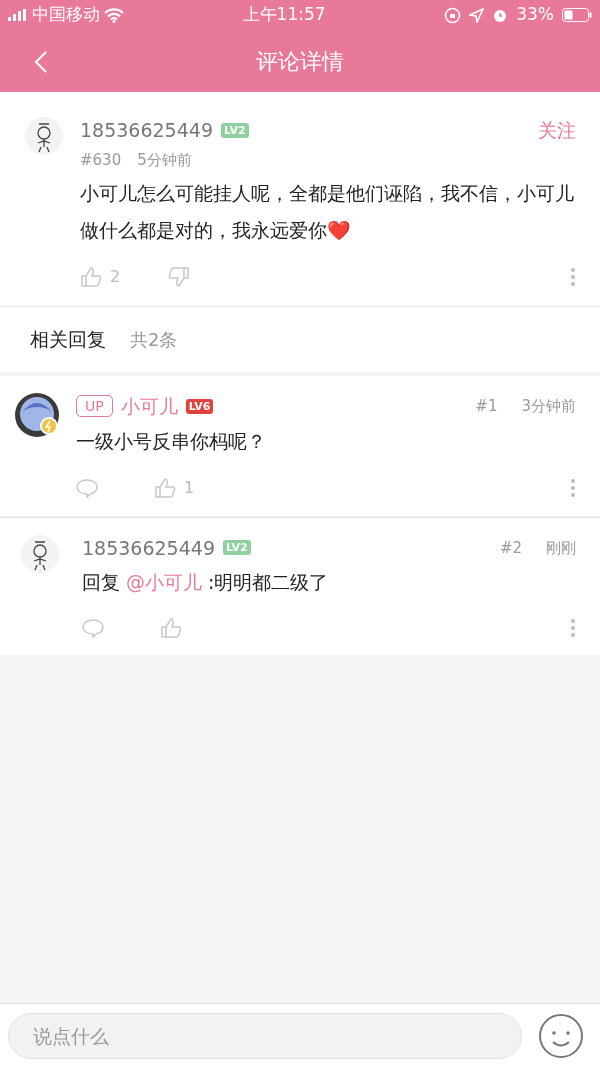  What do you see at coordinates (18, 15) in the screenshot?
I see `signal-icon` at bounding box center [18, 15].